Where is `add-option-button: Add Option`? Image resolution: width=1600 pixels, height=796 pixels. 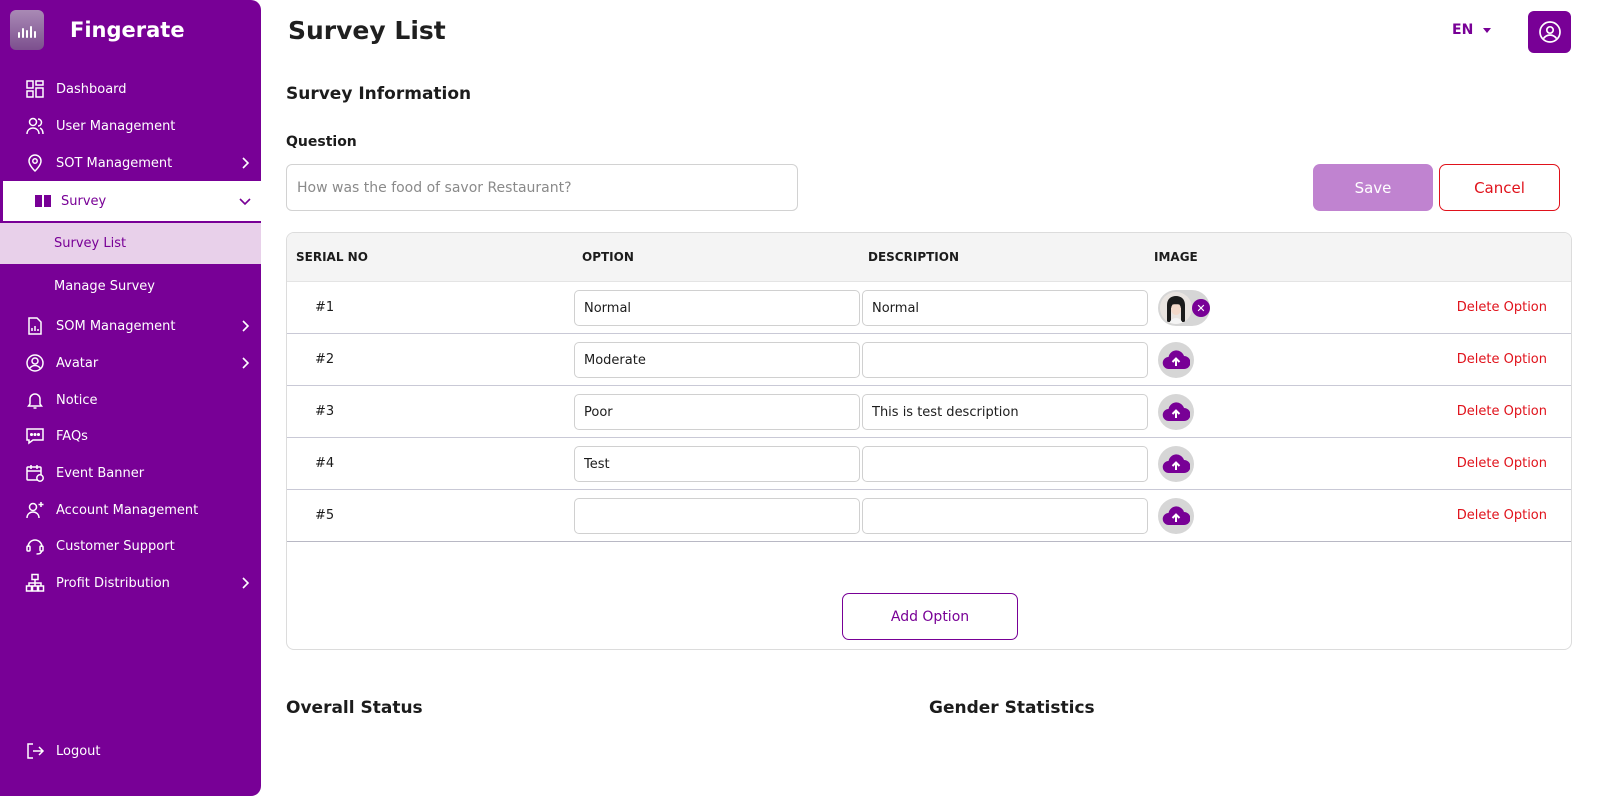 add-option-button: Add Option is located at coordinates (930, 616).